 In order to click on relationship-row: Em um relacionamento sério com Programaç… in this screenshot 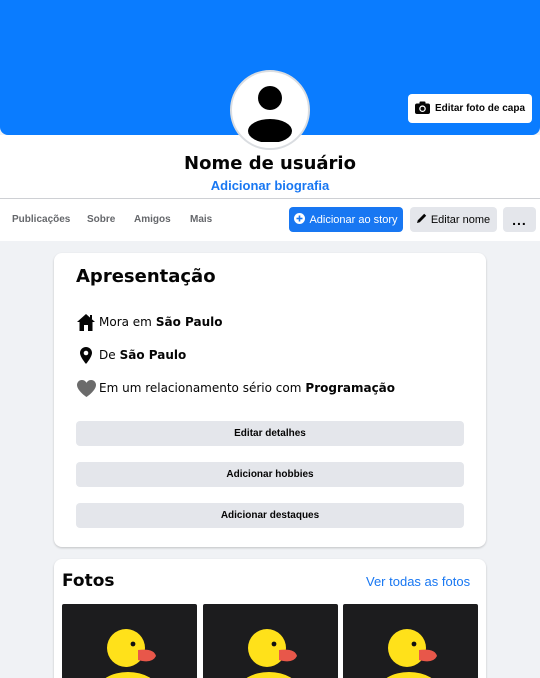, I will do `click(235, 388)`.